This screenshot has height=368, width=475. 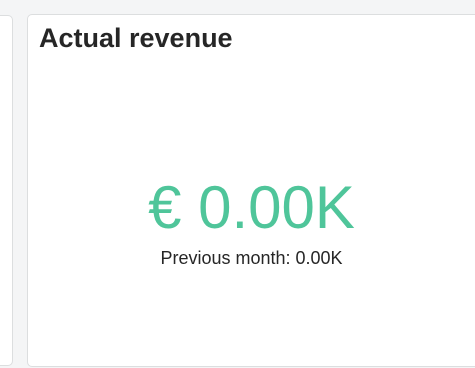 I want to click on kpi-amount: 0.00K, so click(x=276, y=207).